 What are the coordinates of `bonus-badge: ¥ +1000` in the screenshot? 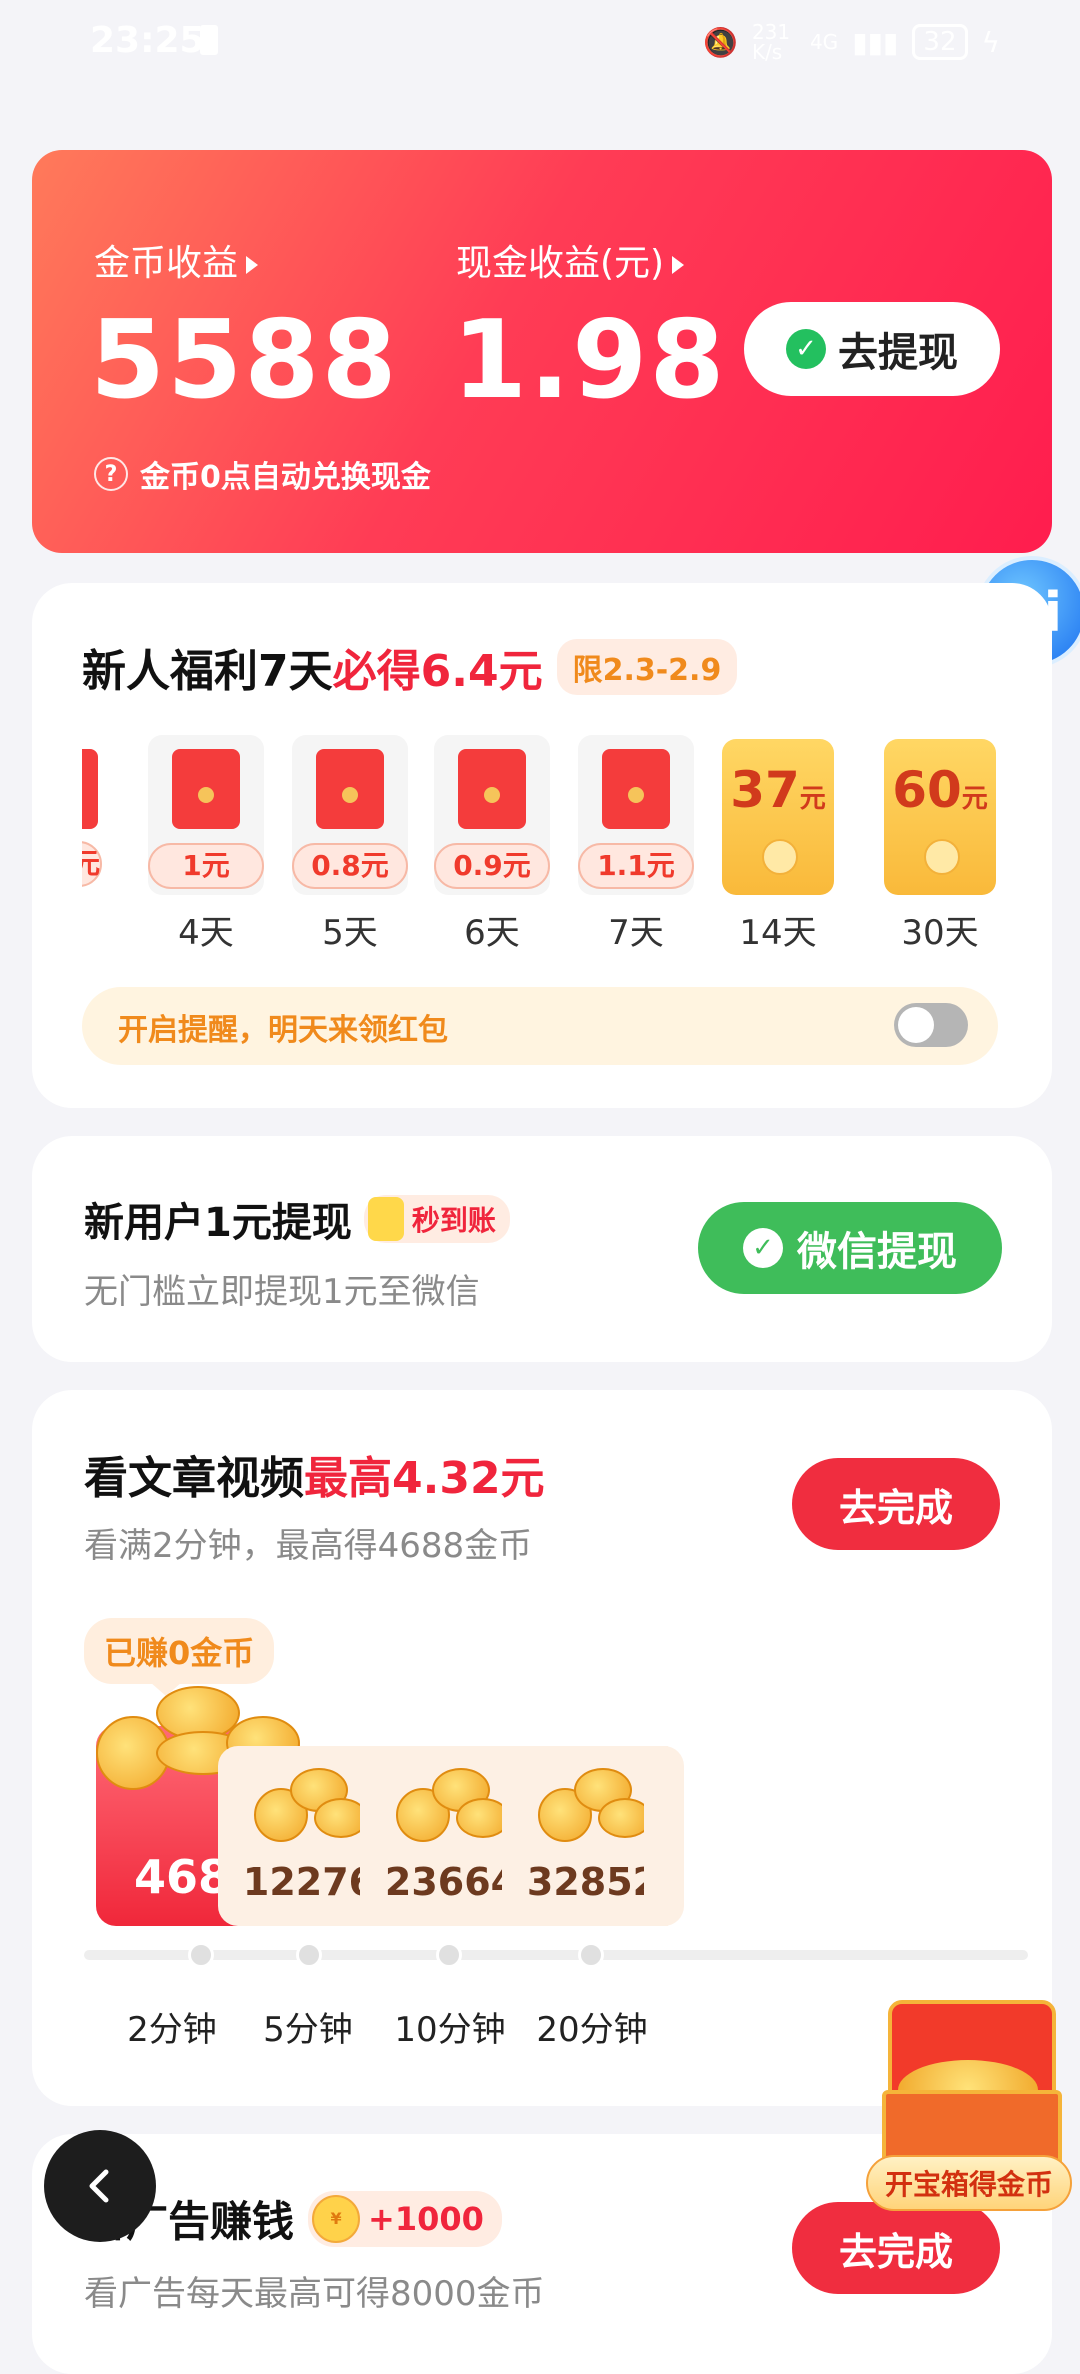 It's located at (405, 2218).